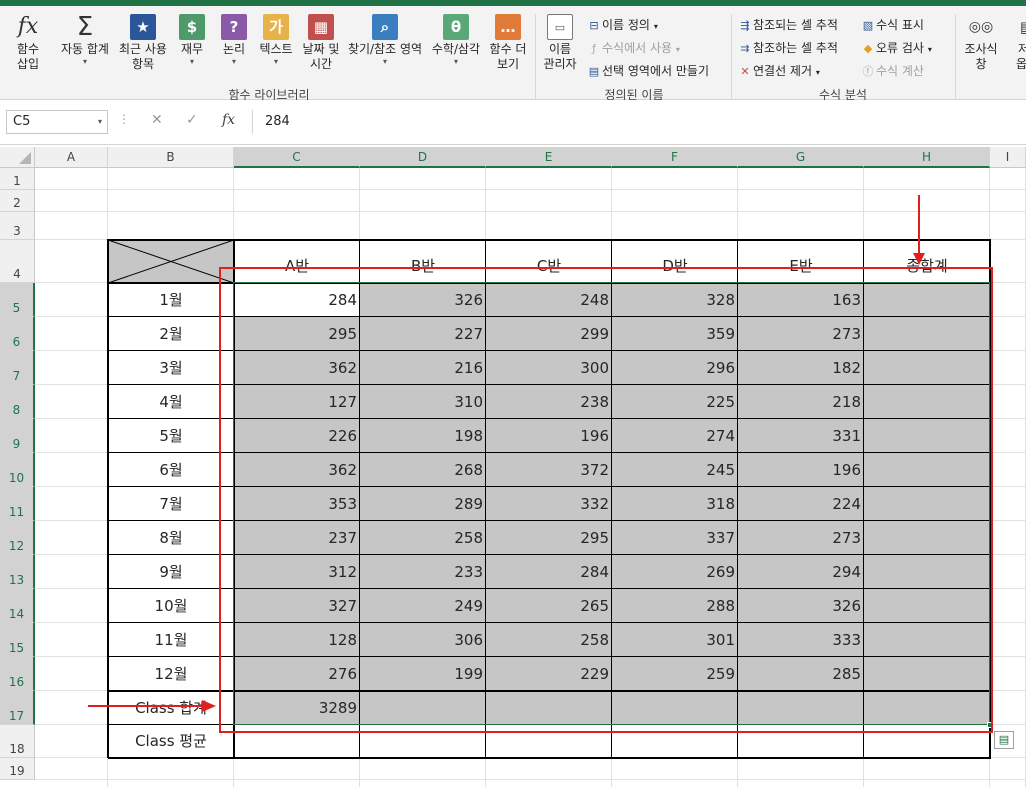 The height and width of the screenshot is (787, 1026). What do you see at coordinates (17, 368) in the screenshot?
I see `row-header-7: 7` at bounding box center [17, 368].